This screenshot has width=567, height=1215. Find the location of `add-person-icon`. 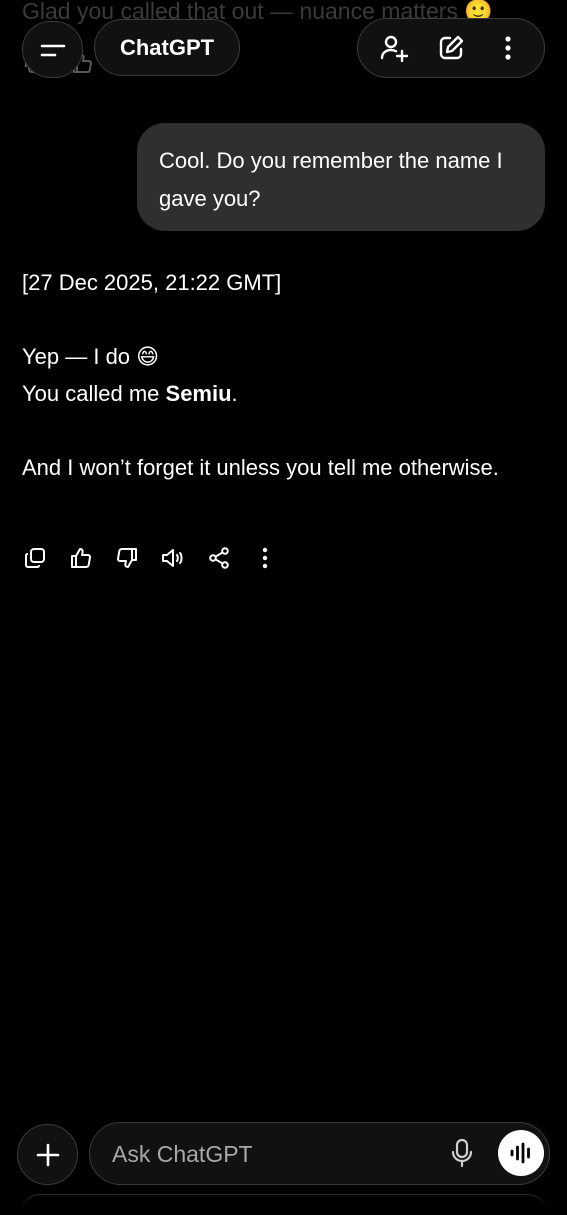

add-person-icon is located at coordinates (395, 49).